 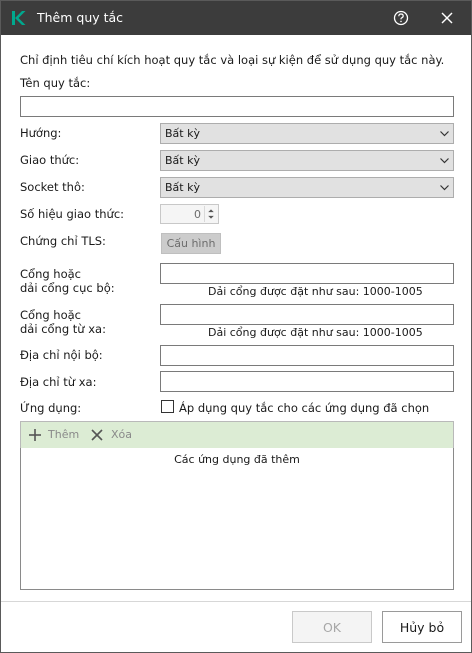 What do you see at coordinates (237, 435) in the screenshot?
I see `applications-toolbar: Thêm Xóa` at bounding box center [237, 435].